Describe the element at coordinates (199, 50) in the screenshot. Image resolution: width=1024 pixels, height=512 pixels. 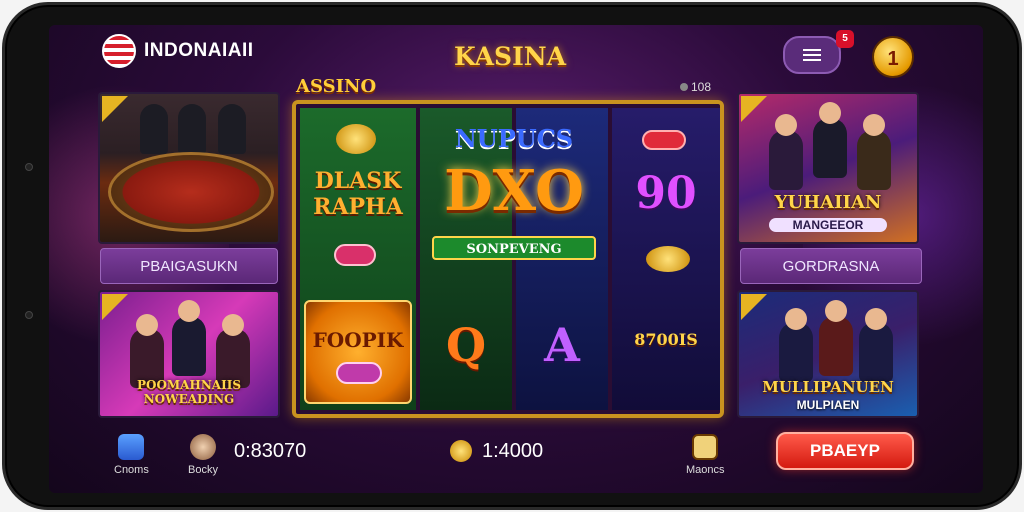
I see `brand-title: INDONAIAII` at that location.